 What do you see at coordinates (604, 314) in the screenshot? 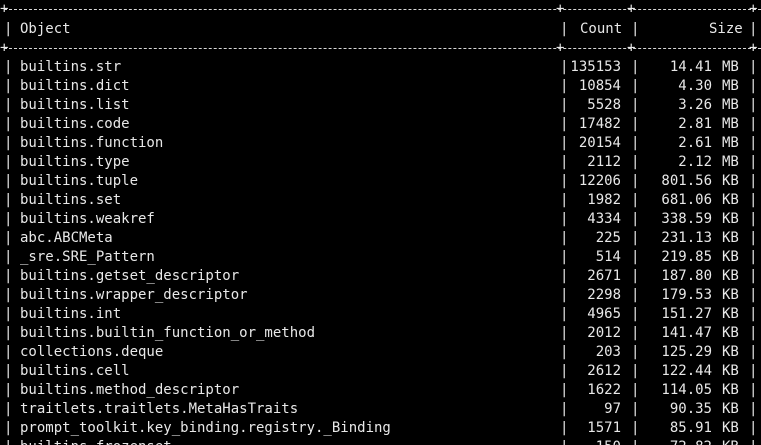
I see `row-count: 4965` at bounding box center [604, 314].